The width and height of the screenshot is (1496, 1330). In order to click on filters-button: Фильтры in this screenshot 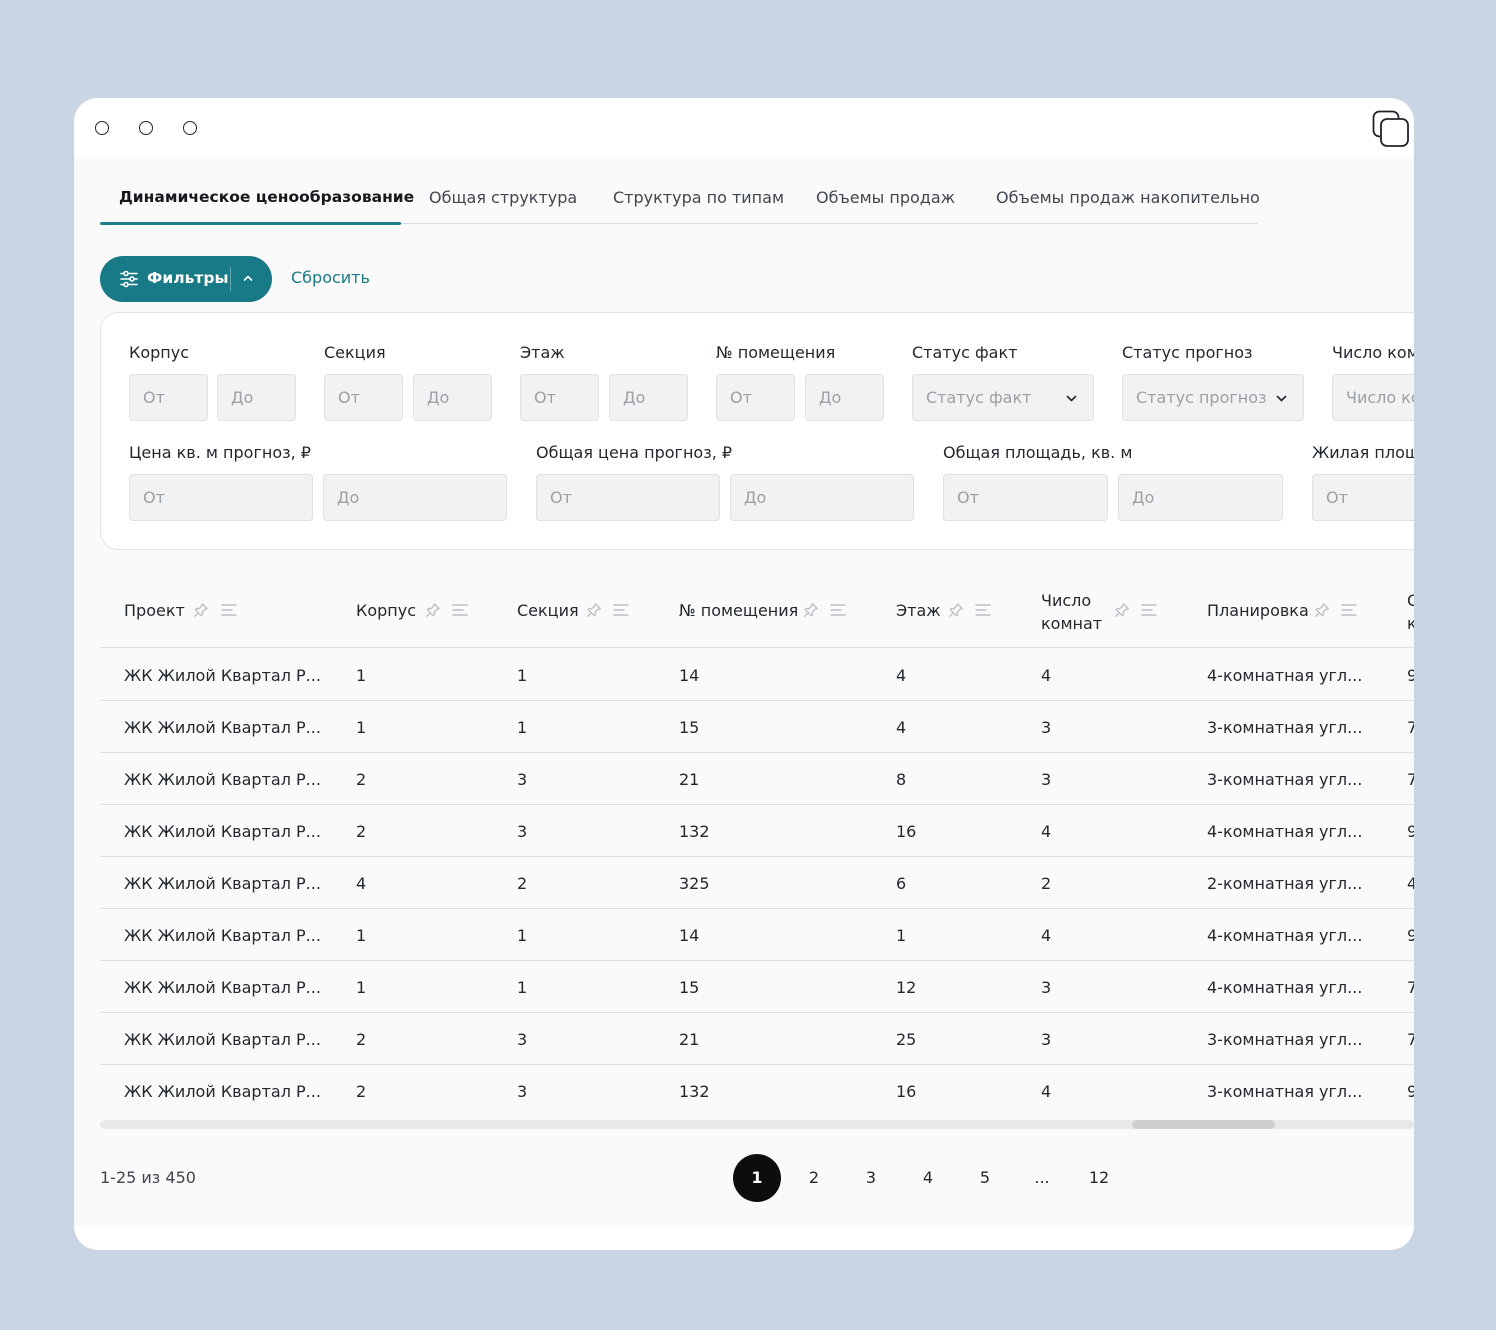, I will do `click(186, 279)`.